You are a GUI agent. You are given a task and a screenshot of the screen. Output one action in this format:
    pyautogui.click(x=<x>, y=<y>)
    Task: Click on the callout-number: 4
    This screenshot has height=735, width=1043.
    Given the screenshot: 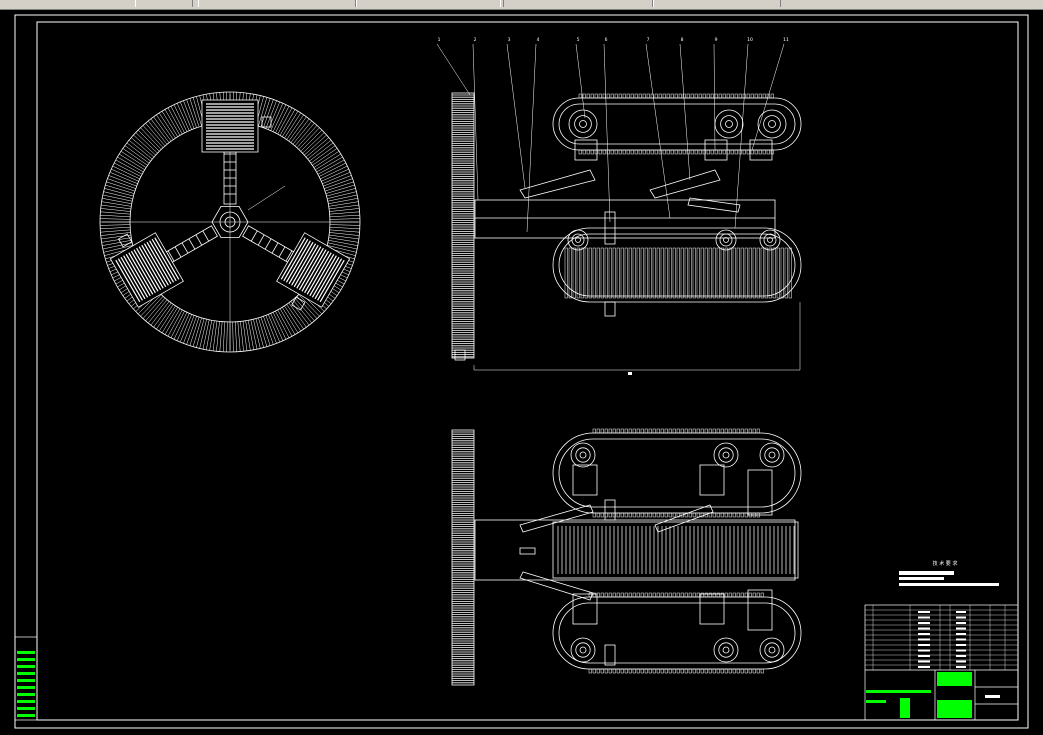 What is the action you would take?
    pyautogui.click(x=538, y=40)
    